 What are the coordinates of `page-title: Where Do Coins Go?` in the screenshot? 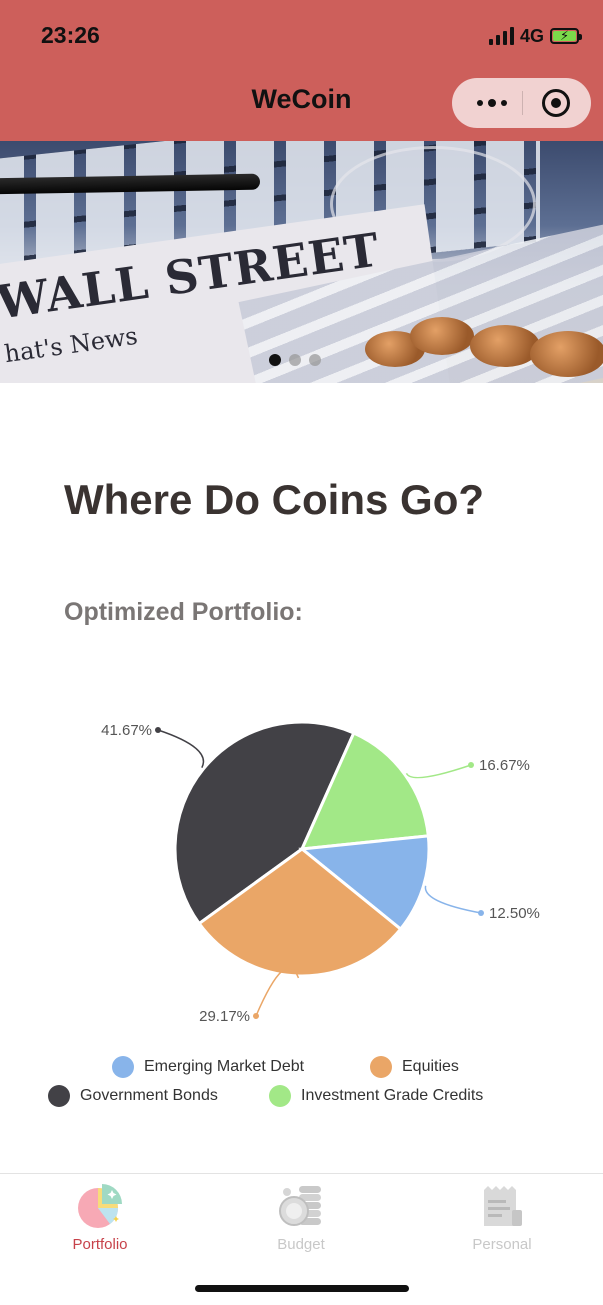 It's located at (274, 499).